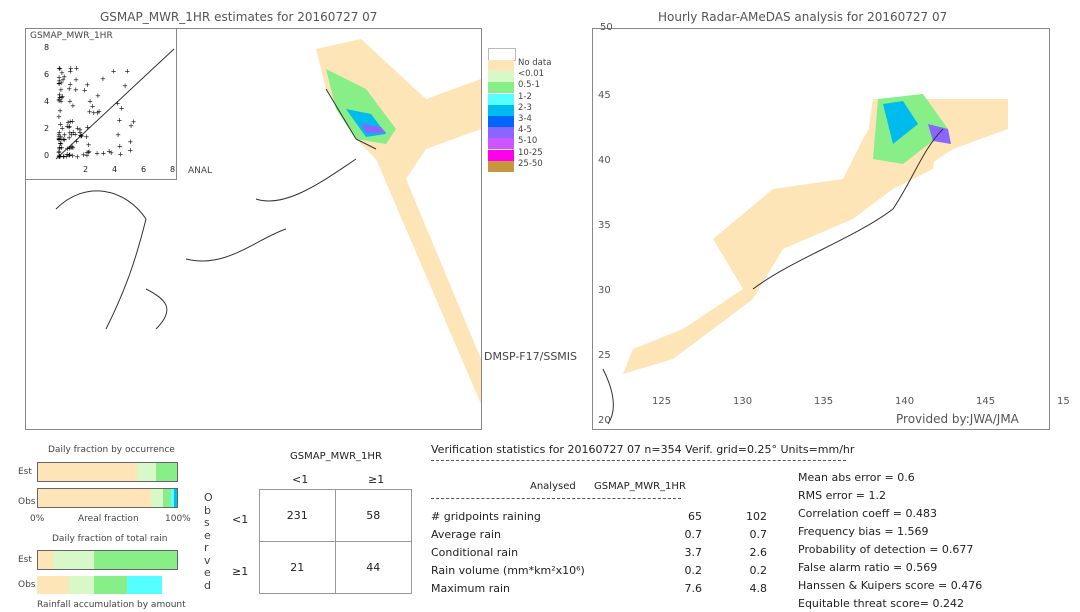 The width and height of the screenshot is (1080, 612). What do you see at coordinates (535, 63) in the screenshot?
I see `legend-label: No data` at bounding box center [535, 63].